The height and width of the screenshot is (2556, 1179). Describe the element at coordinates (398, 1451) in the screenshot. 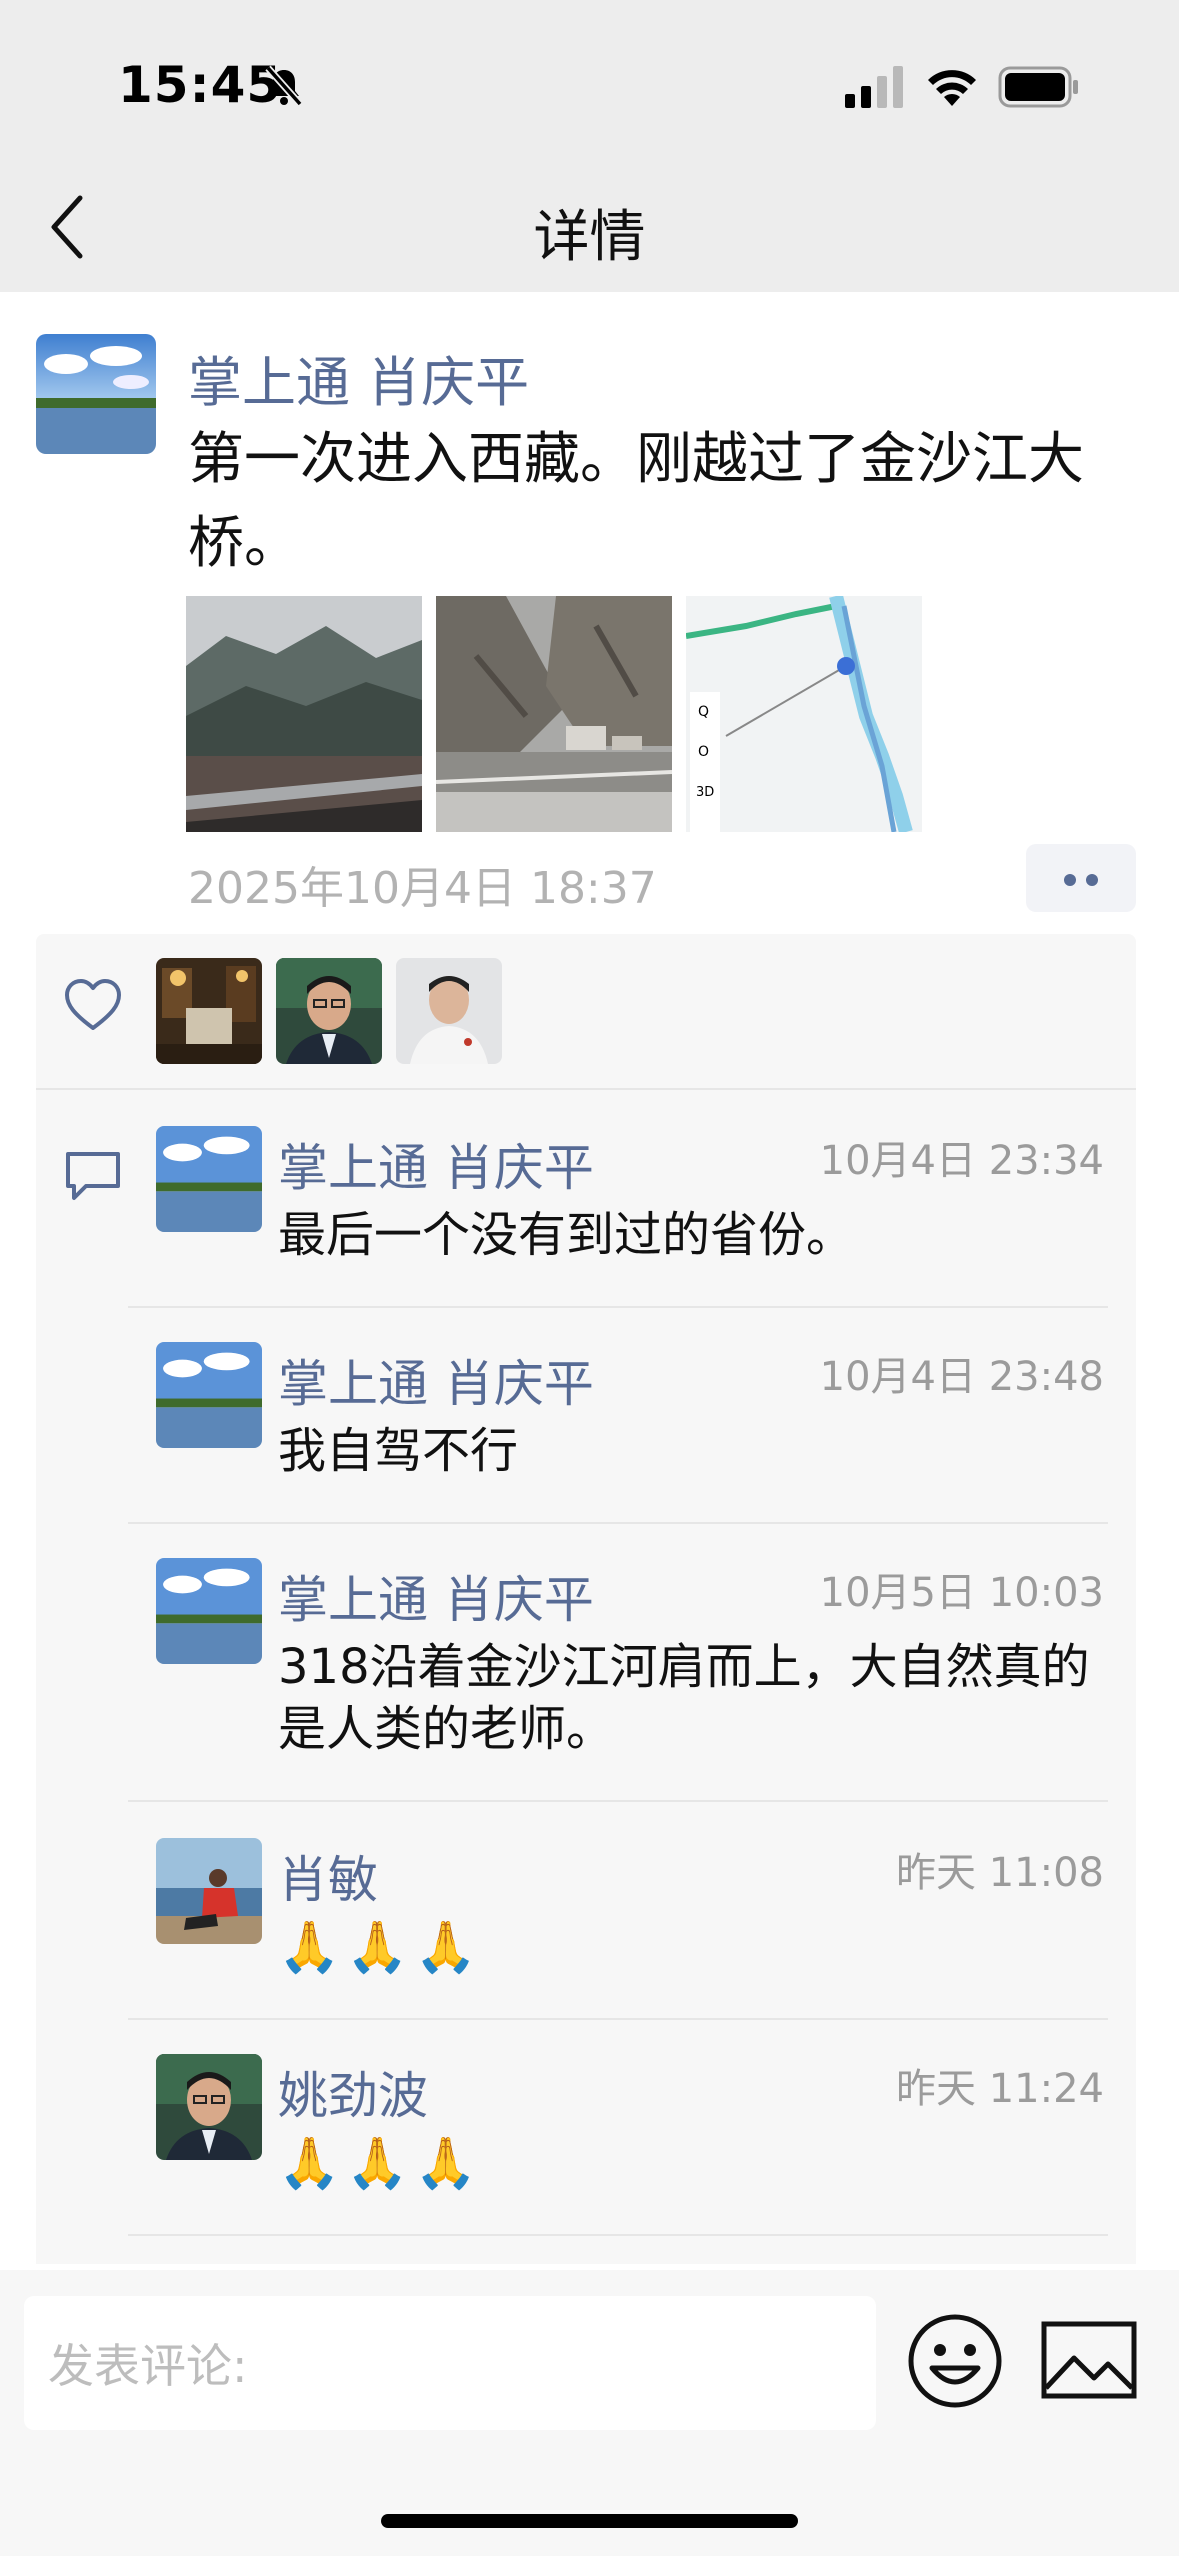

I see `comment-text: 我自驾不行` at that location.